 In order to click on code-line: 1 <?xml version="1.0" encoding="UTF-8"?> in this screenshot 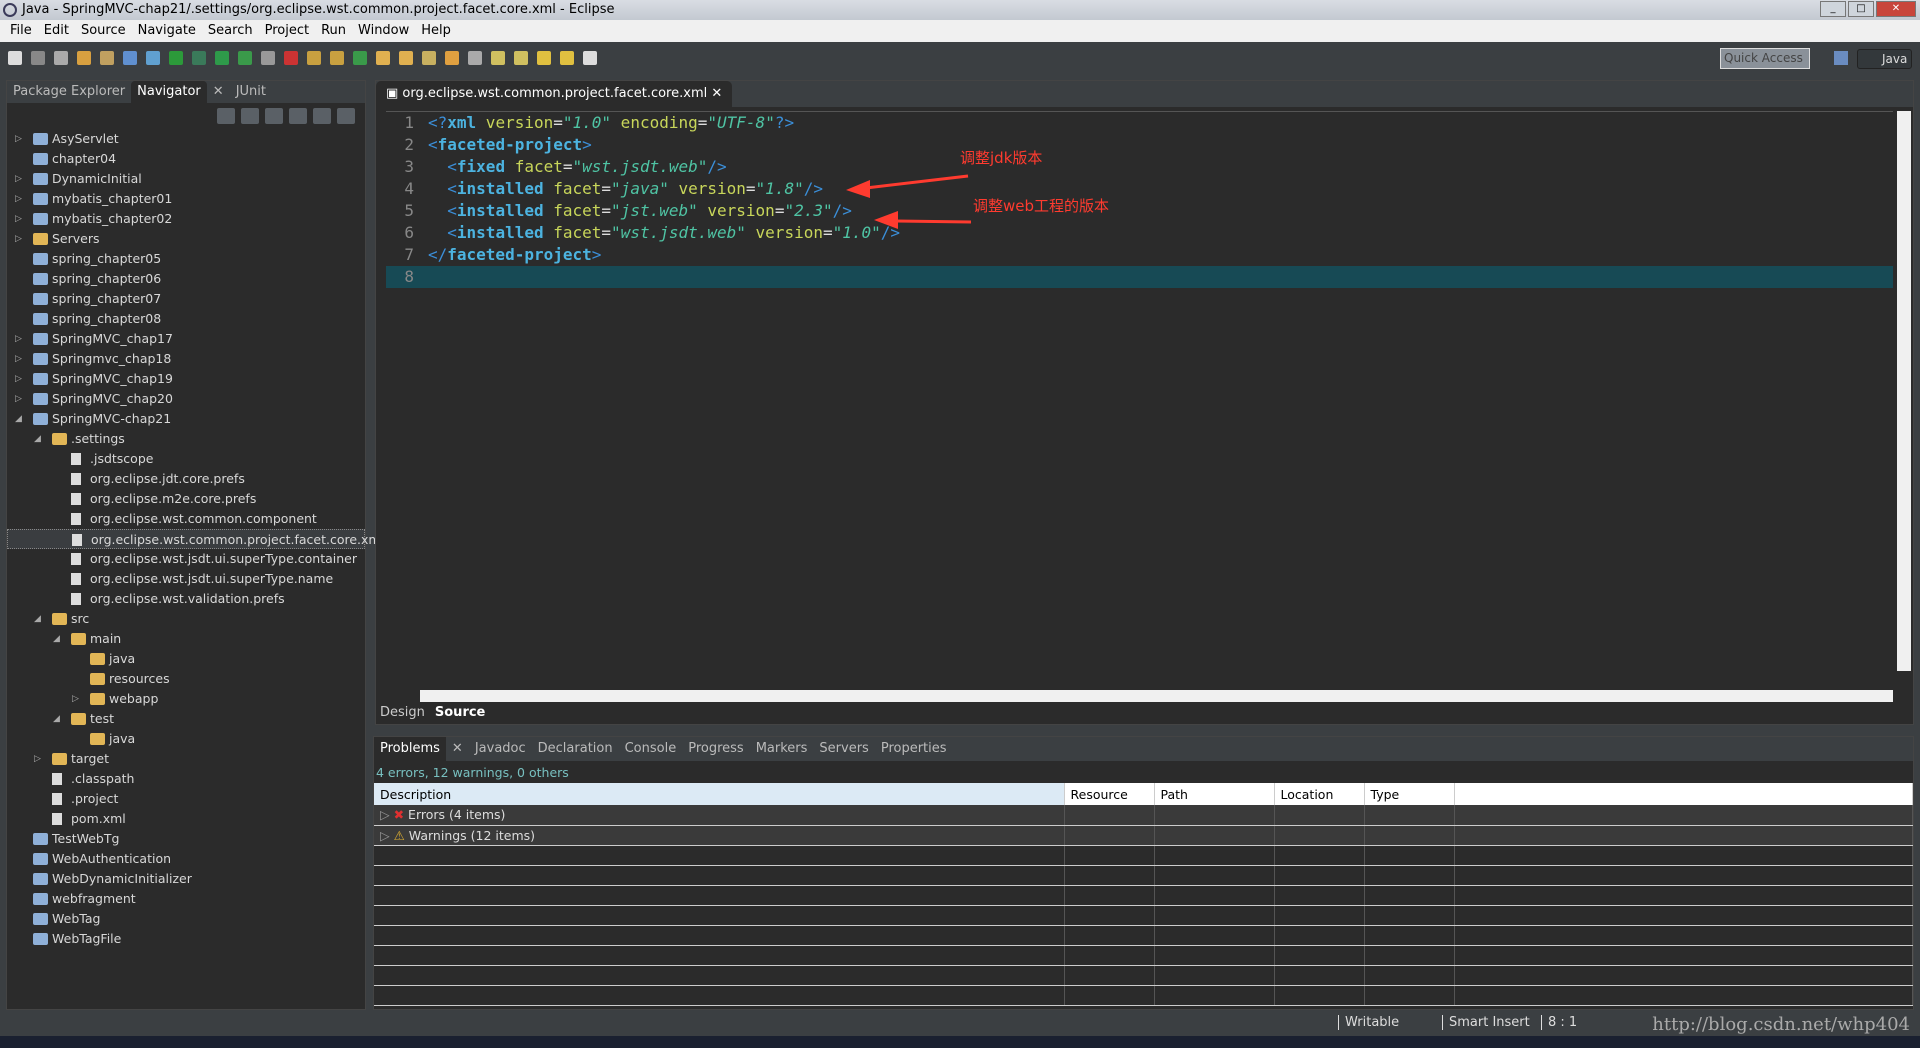, I will do `click(1139, 123)`.